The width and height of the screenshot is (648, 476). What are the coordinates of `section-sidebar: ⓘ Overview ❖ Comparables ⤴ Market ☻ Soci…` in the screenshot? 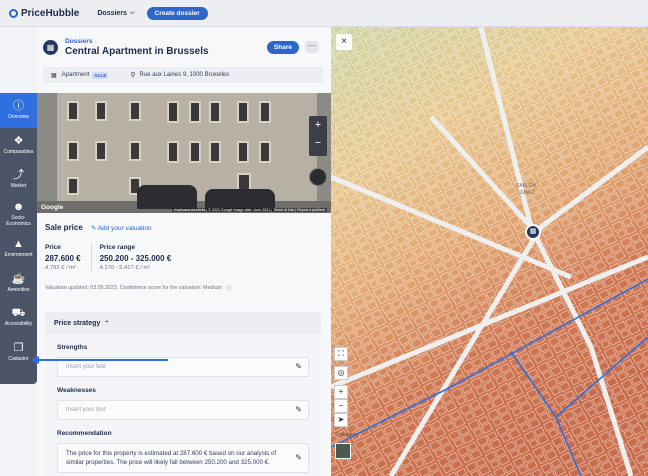 It's located at (18, 238).